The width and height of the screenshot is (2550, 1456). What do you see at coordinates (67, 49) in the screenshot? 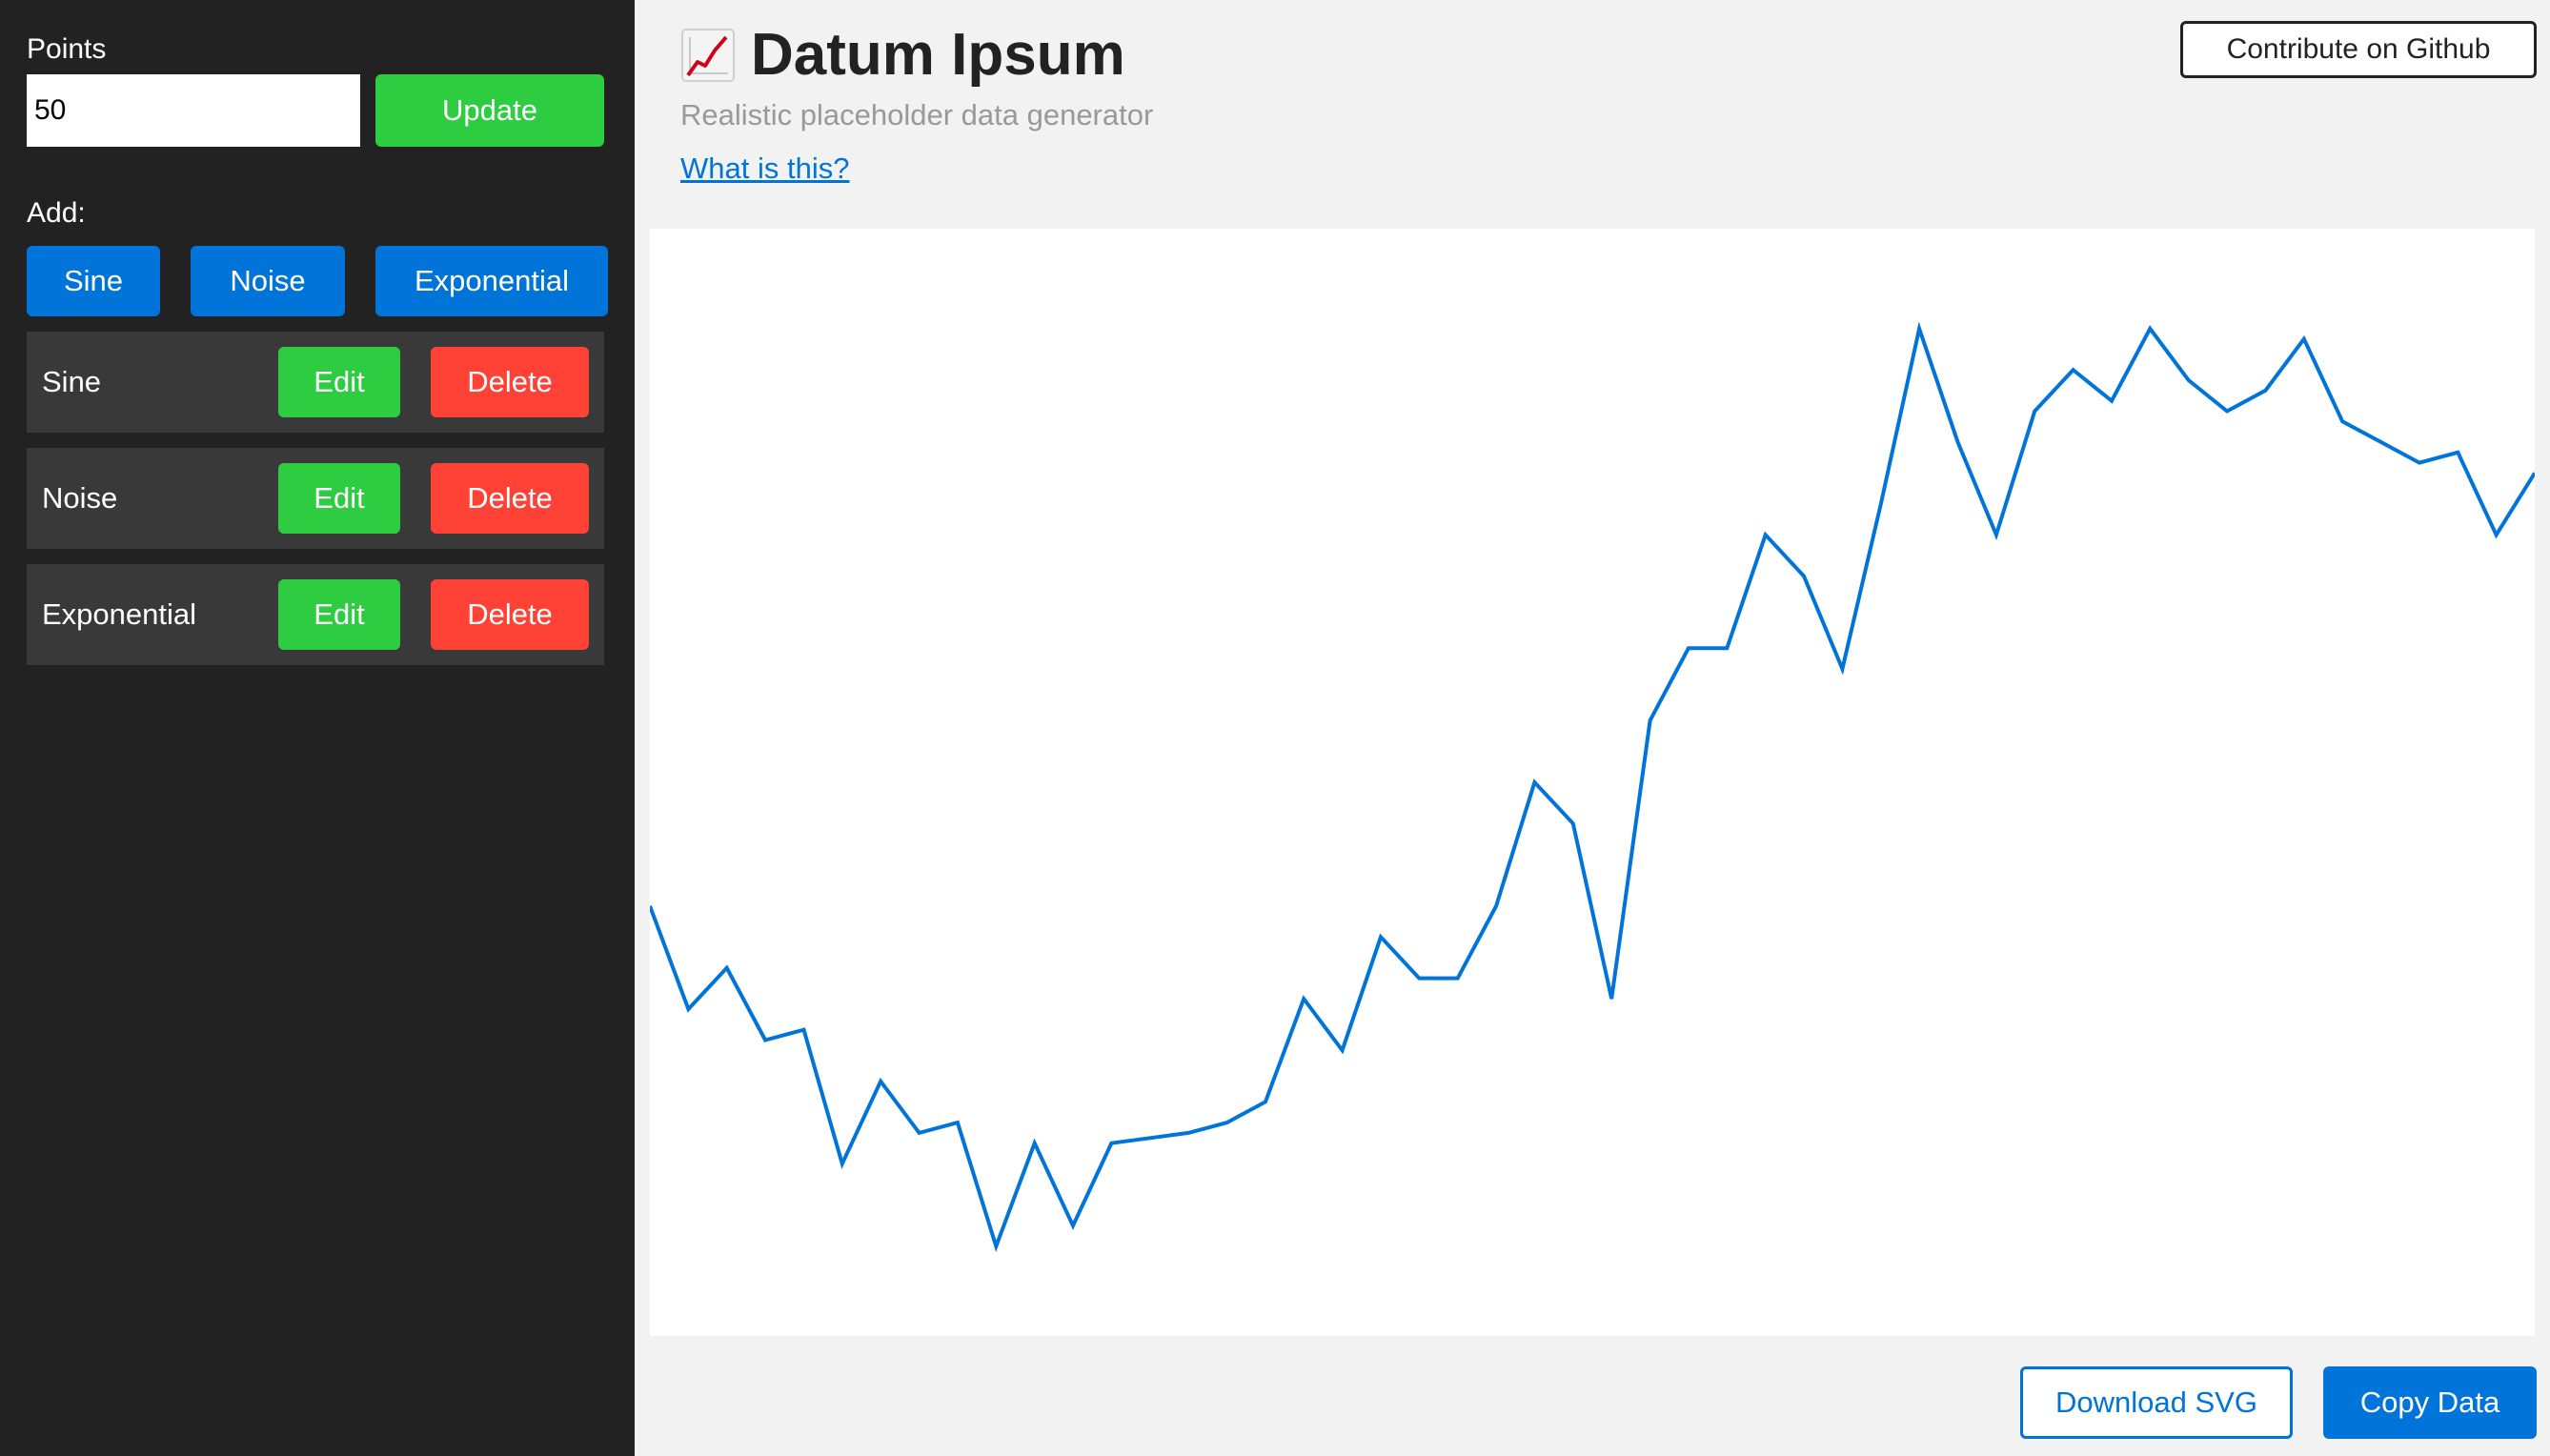
I see `points-label: Points` at bounding box center [67, 49].